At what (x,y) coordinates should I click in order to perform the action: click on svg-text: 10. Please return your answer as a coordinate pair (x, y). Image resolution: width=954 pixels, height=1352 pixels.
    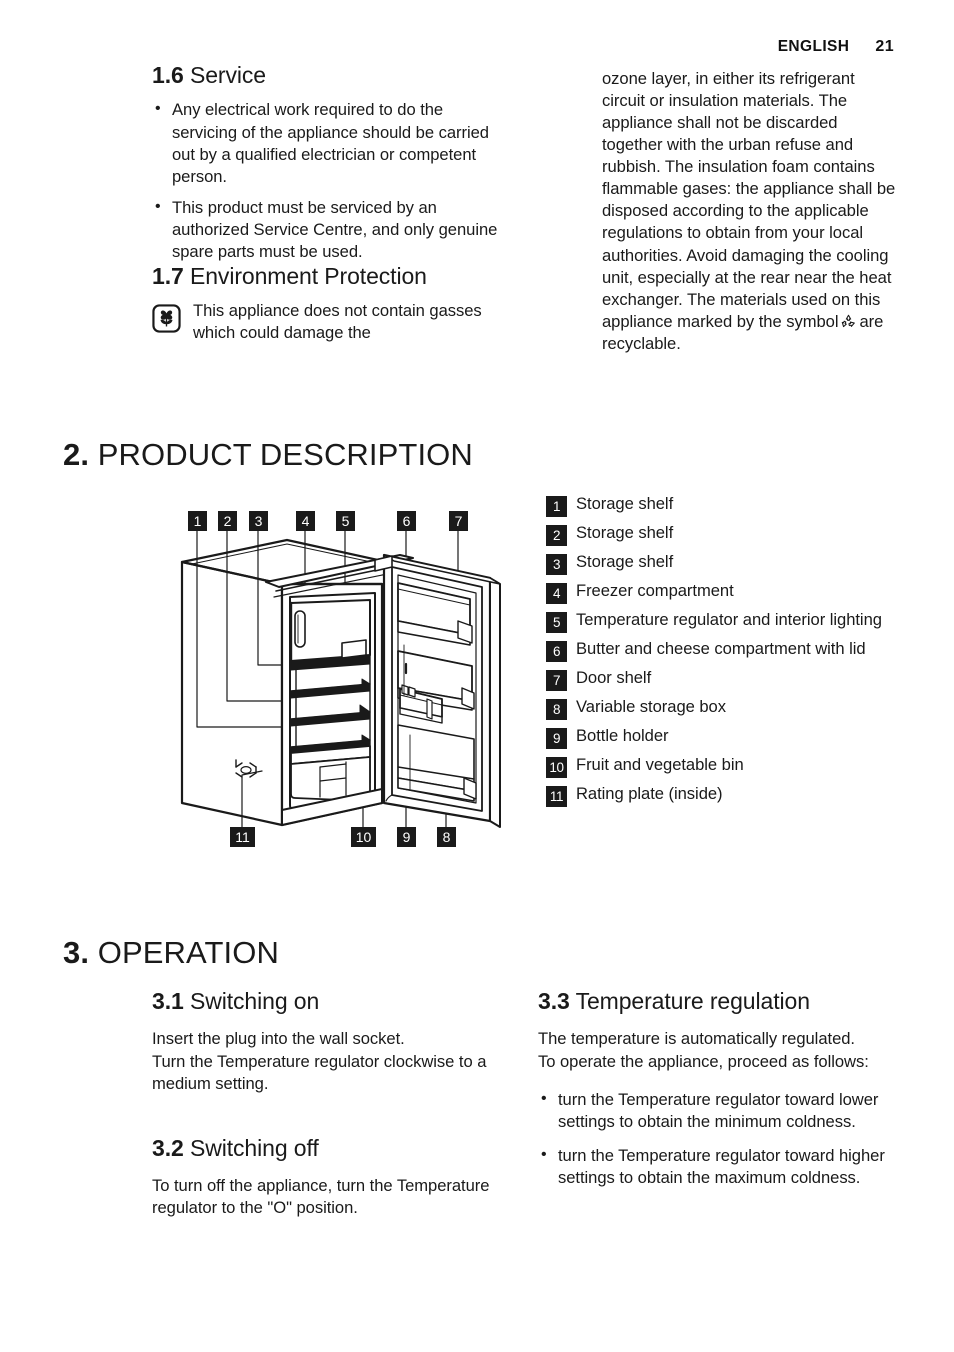
    Looking at the image, I should click on (364, 837).